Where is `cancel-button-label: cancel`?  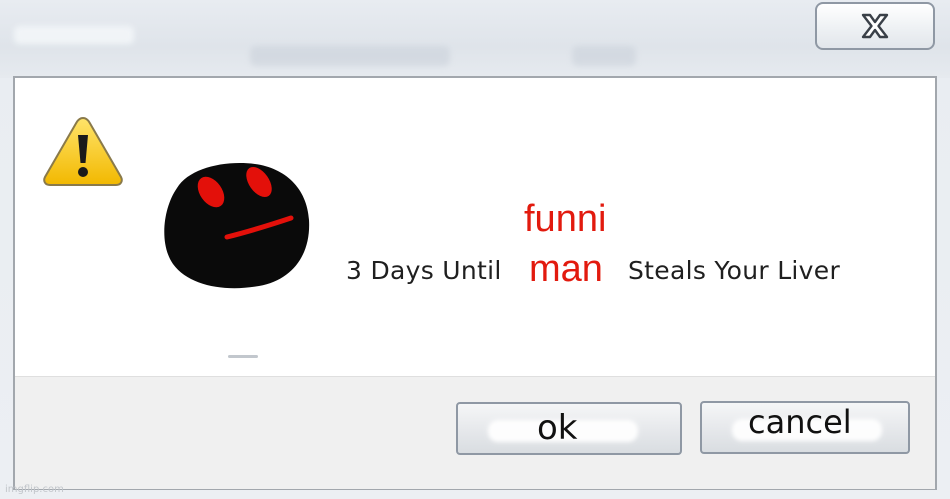
cancel-button-label: cancel is located at coordinates (800, 422).